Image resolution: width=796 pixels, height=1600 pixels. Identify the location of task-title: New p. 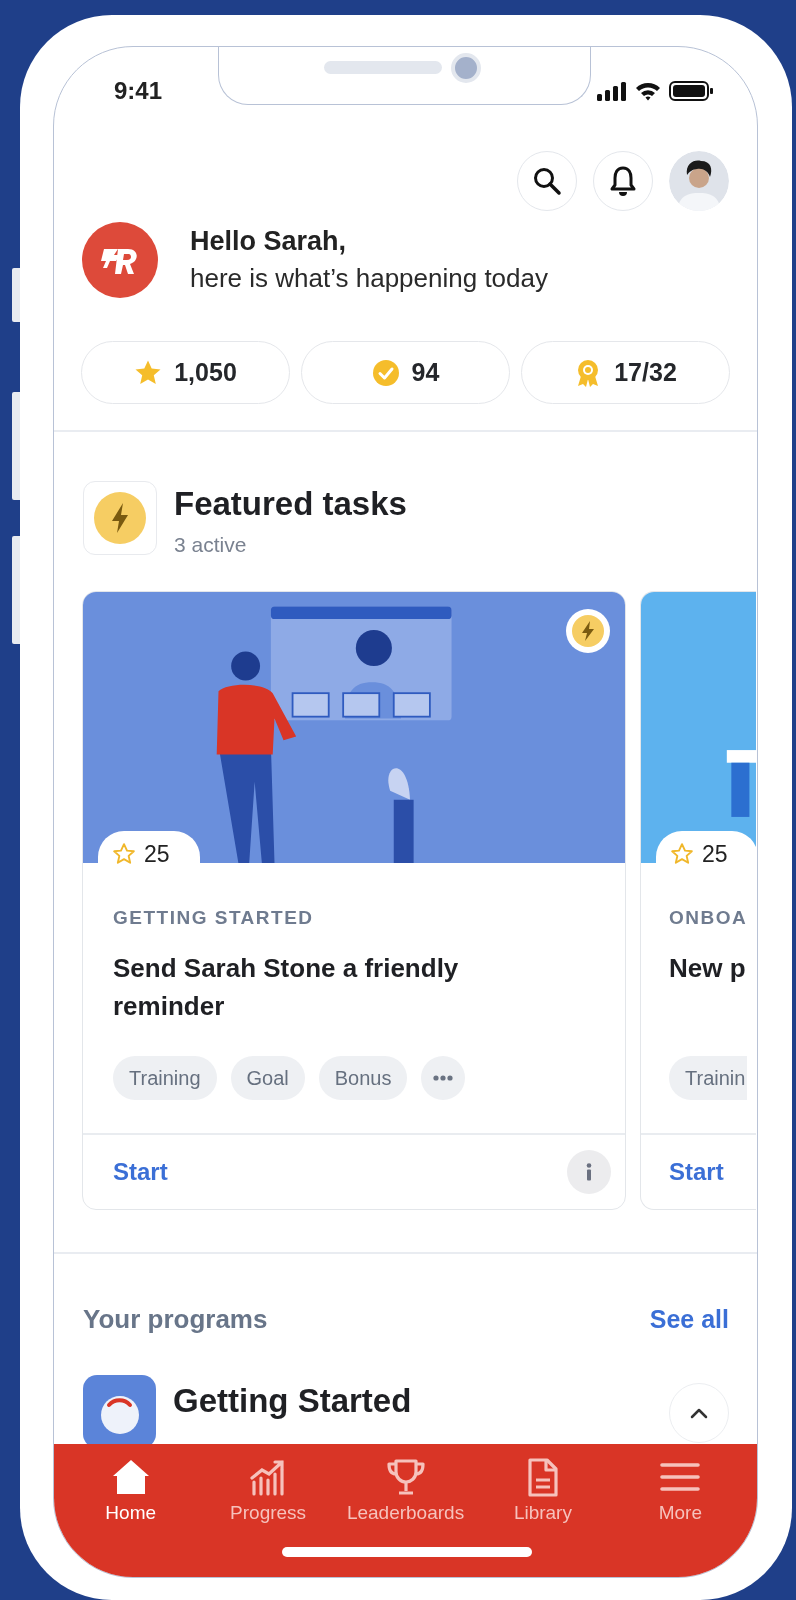
(708, 968).